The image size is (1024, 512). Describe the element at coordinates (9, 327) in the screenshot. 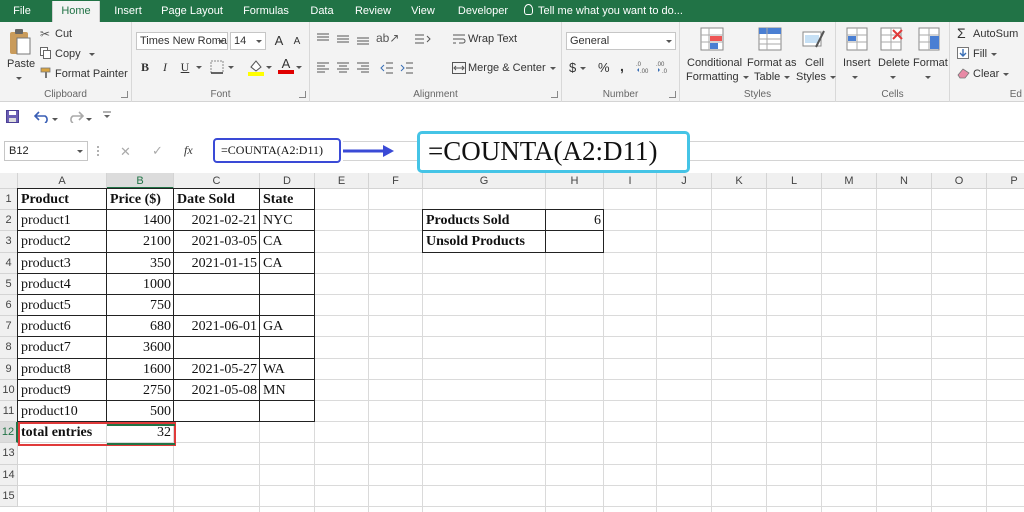

I see `row-header-7: 7` at that location.